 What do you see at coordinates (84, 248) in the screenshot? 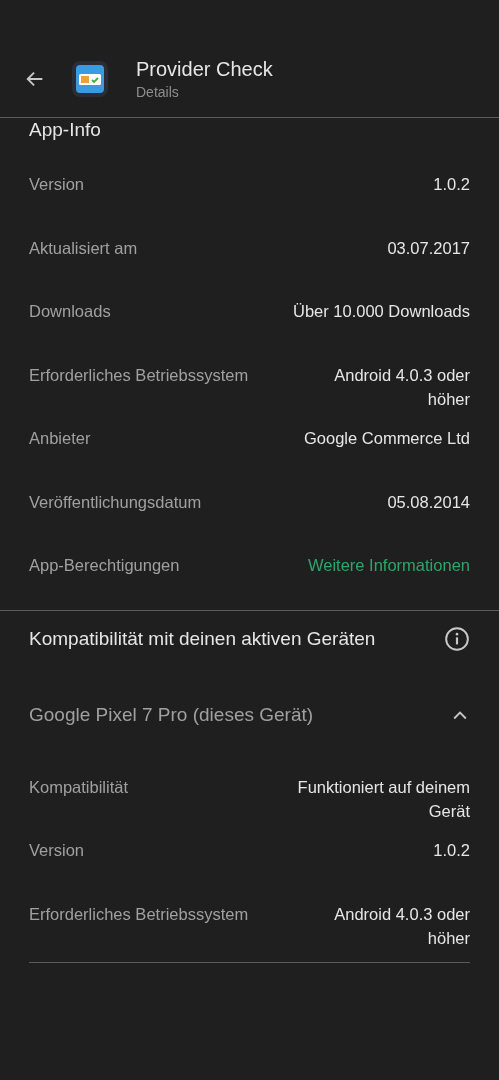
I see `info-label: Aktualisiert am` at bounding box center [84, 248].